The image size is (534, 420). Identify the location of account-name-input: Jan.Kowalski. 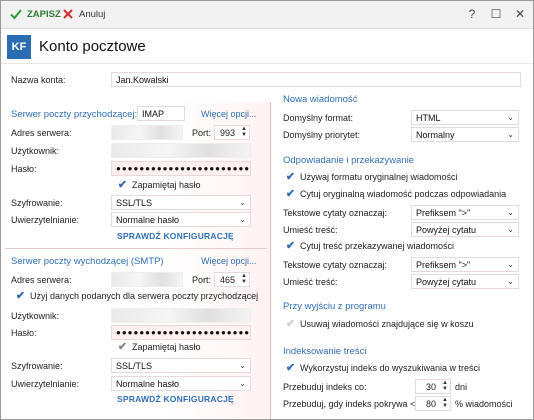
(316, 79).